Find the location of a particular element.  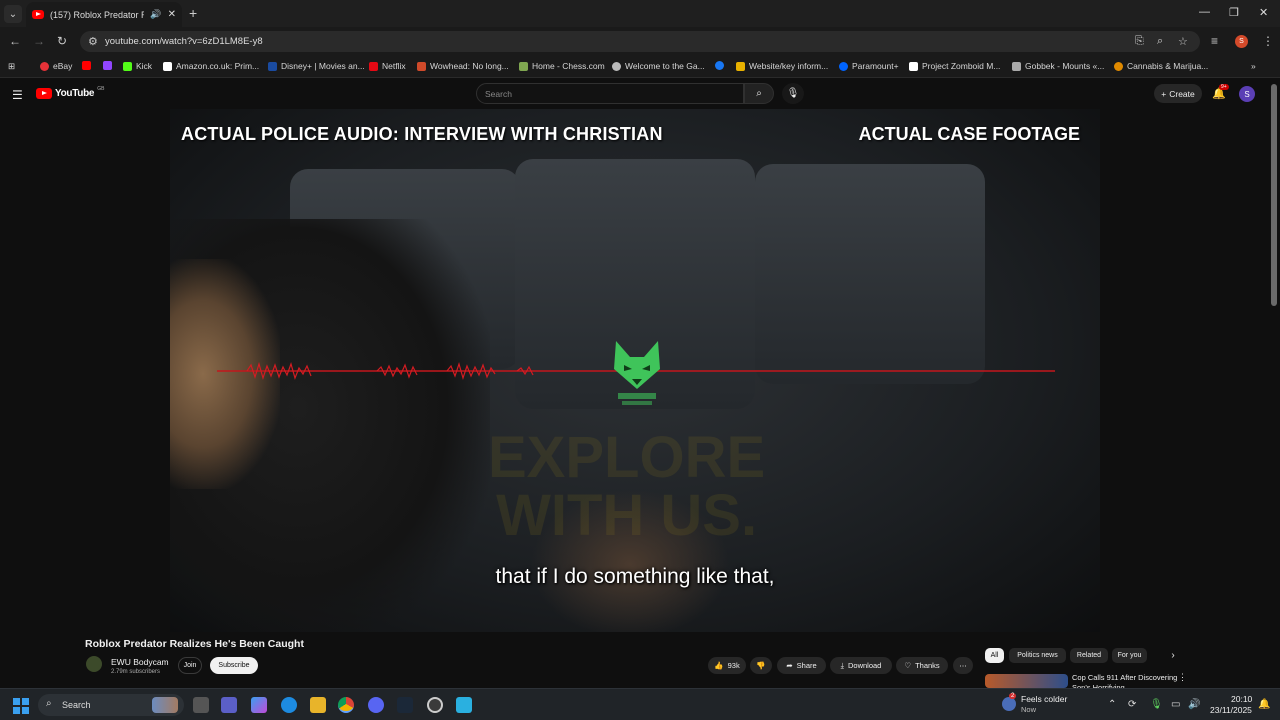

new-tab-icon: + is located at coordinates (193, 13).